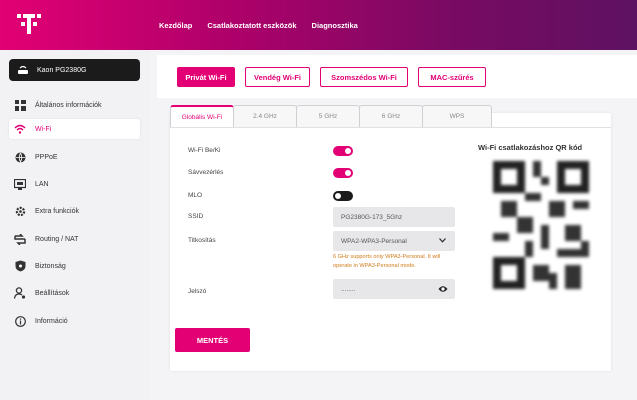 Image resolution: width=637 pixels, height=400 pixels. Describe the element at coordinates (251, 25) in the screenshot. I see `nav-connected-devices: Csatlakoztatott eszközök` at that location.